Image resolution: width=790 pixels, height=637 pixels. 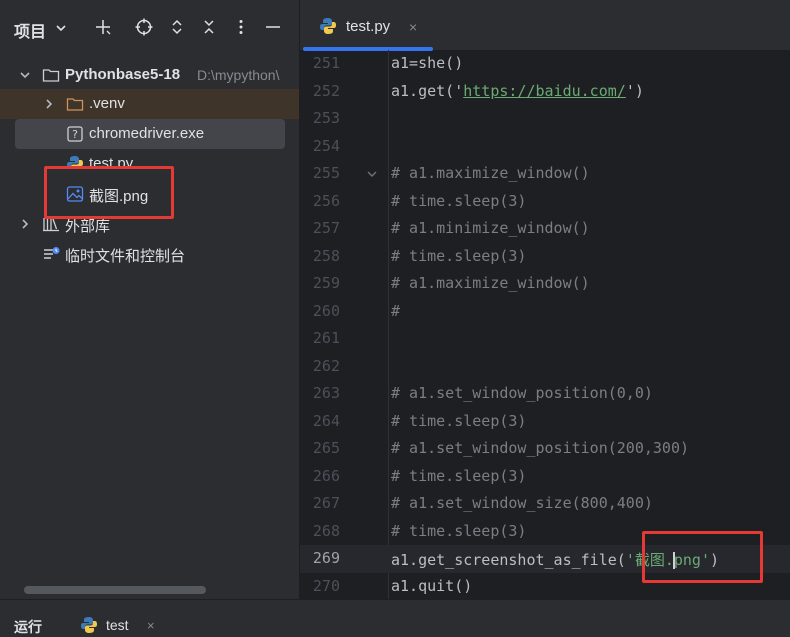 I want to click on line-number: 265, so click(x=326, y=448).